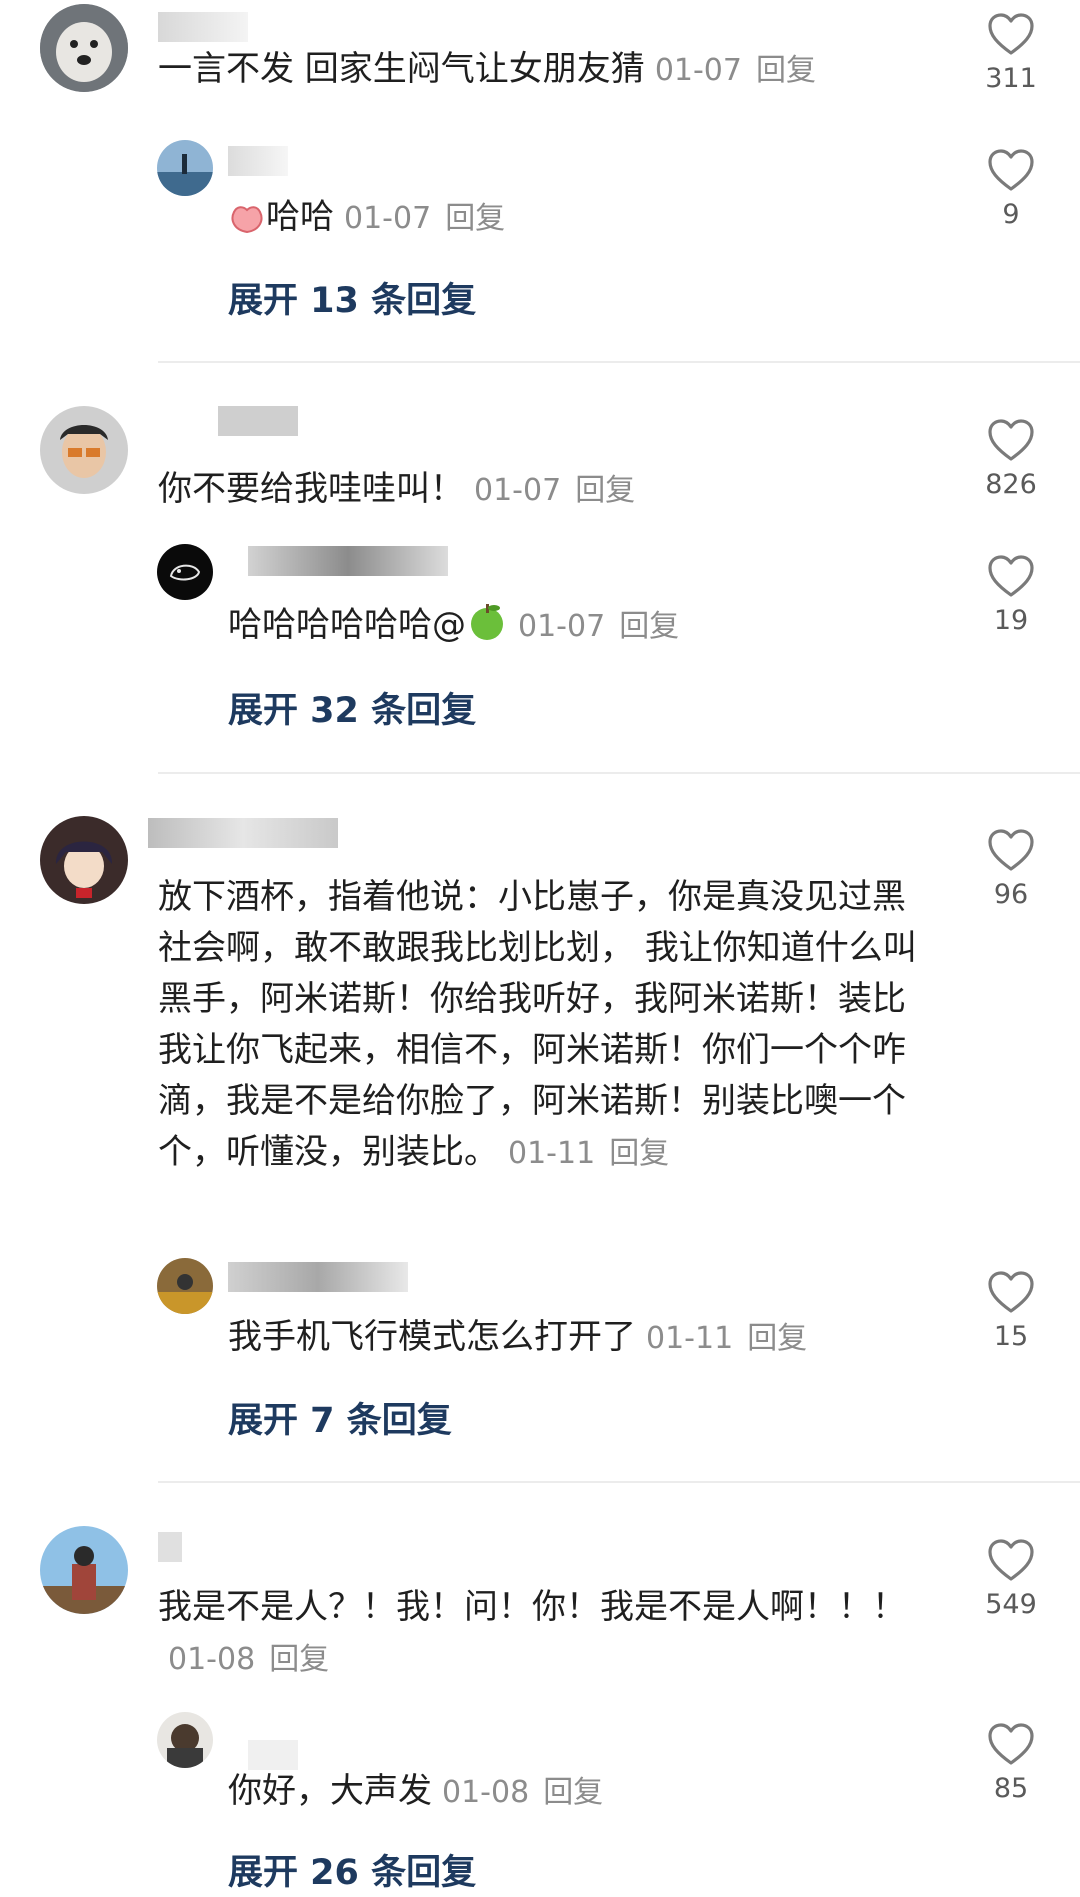 Image resolution: width=1080 pixels, height=1897 pixels. I want to click on expand-replies-button: 展开 26 条回复, so click(352, 1869).